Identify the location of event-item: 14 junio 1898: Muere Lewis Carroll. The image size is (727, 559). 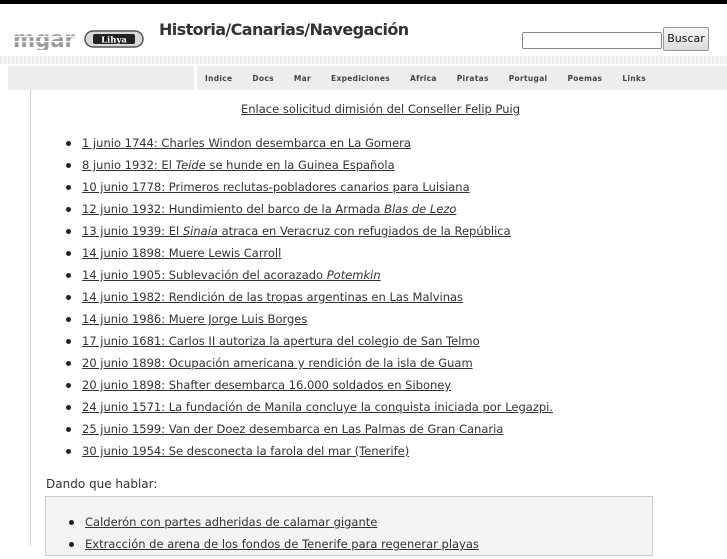
(309, 257).